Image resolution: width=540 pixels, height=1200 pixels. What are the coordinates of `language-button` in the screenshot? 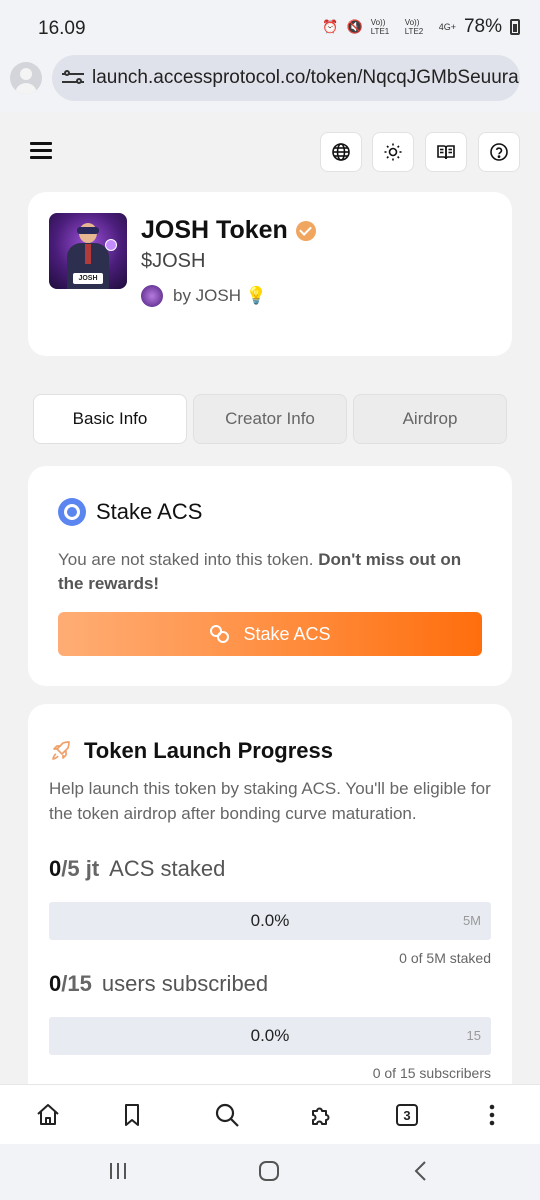 It's located at (341, 152).